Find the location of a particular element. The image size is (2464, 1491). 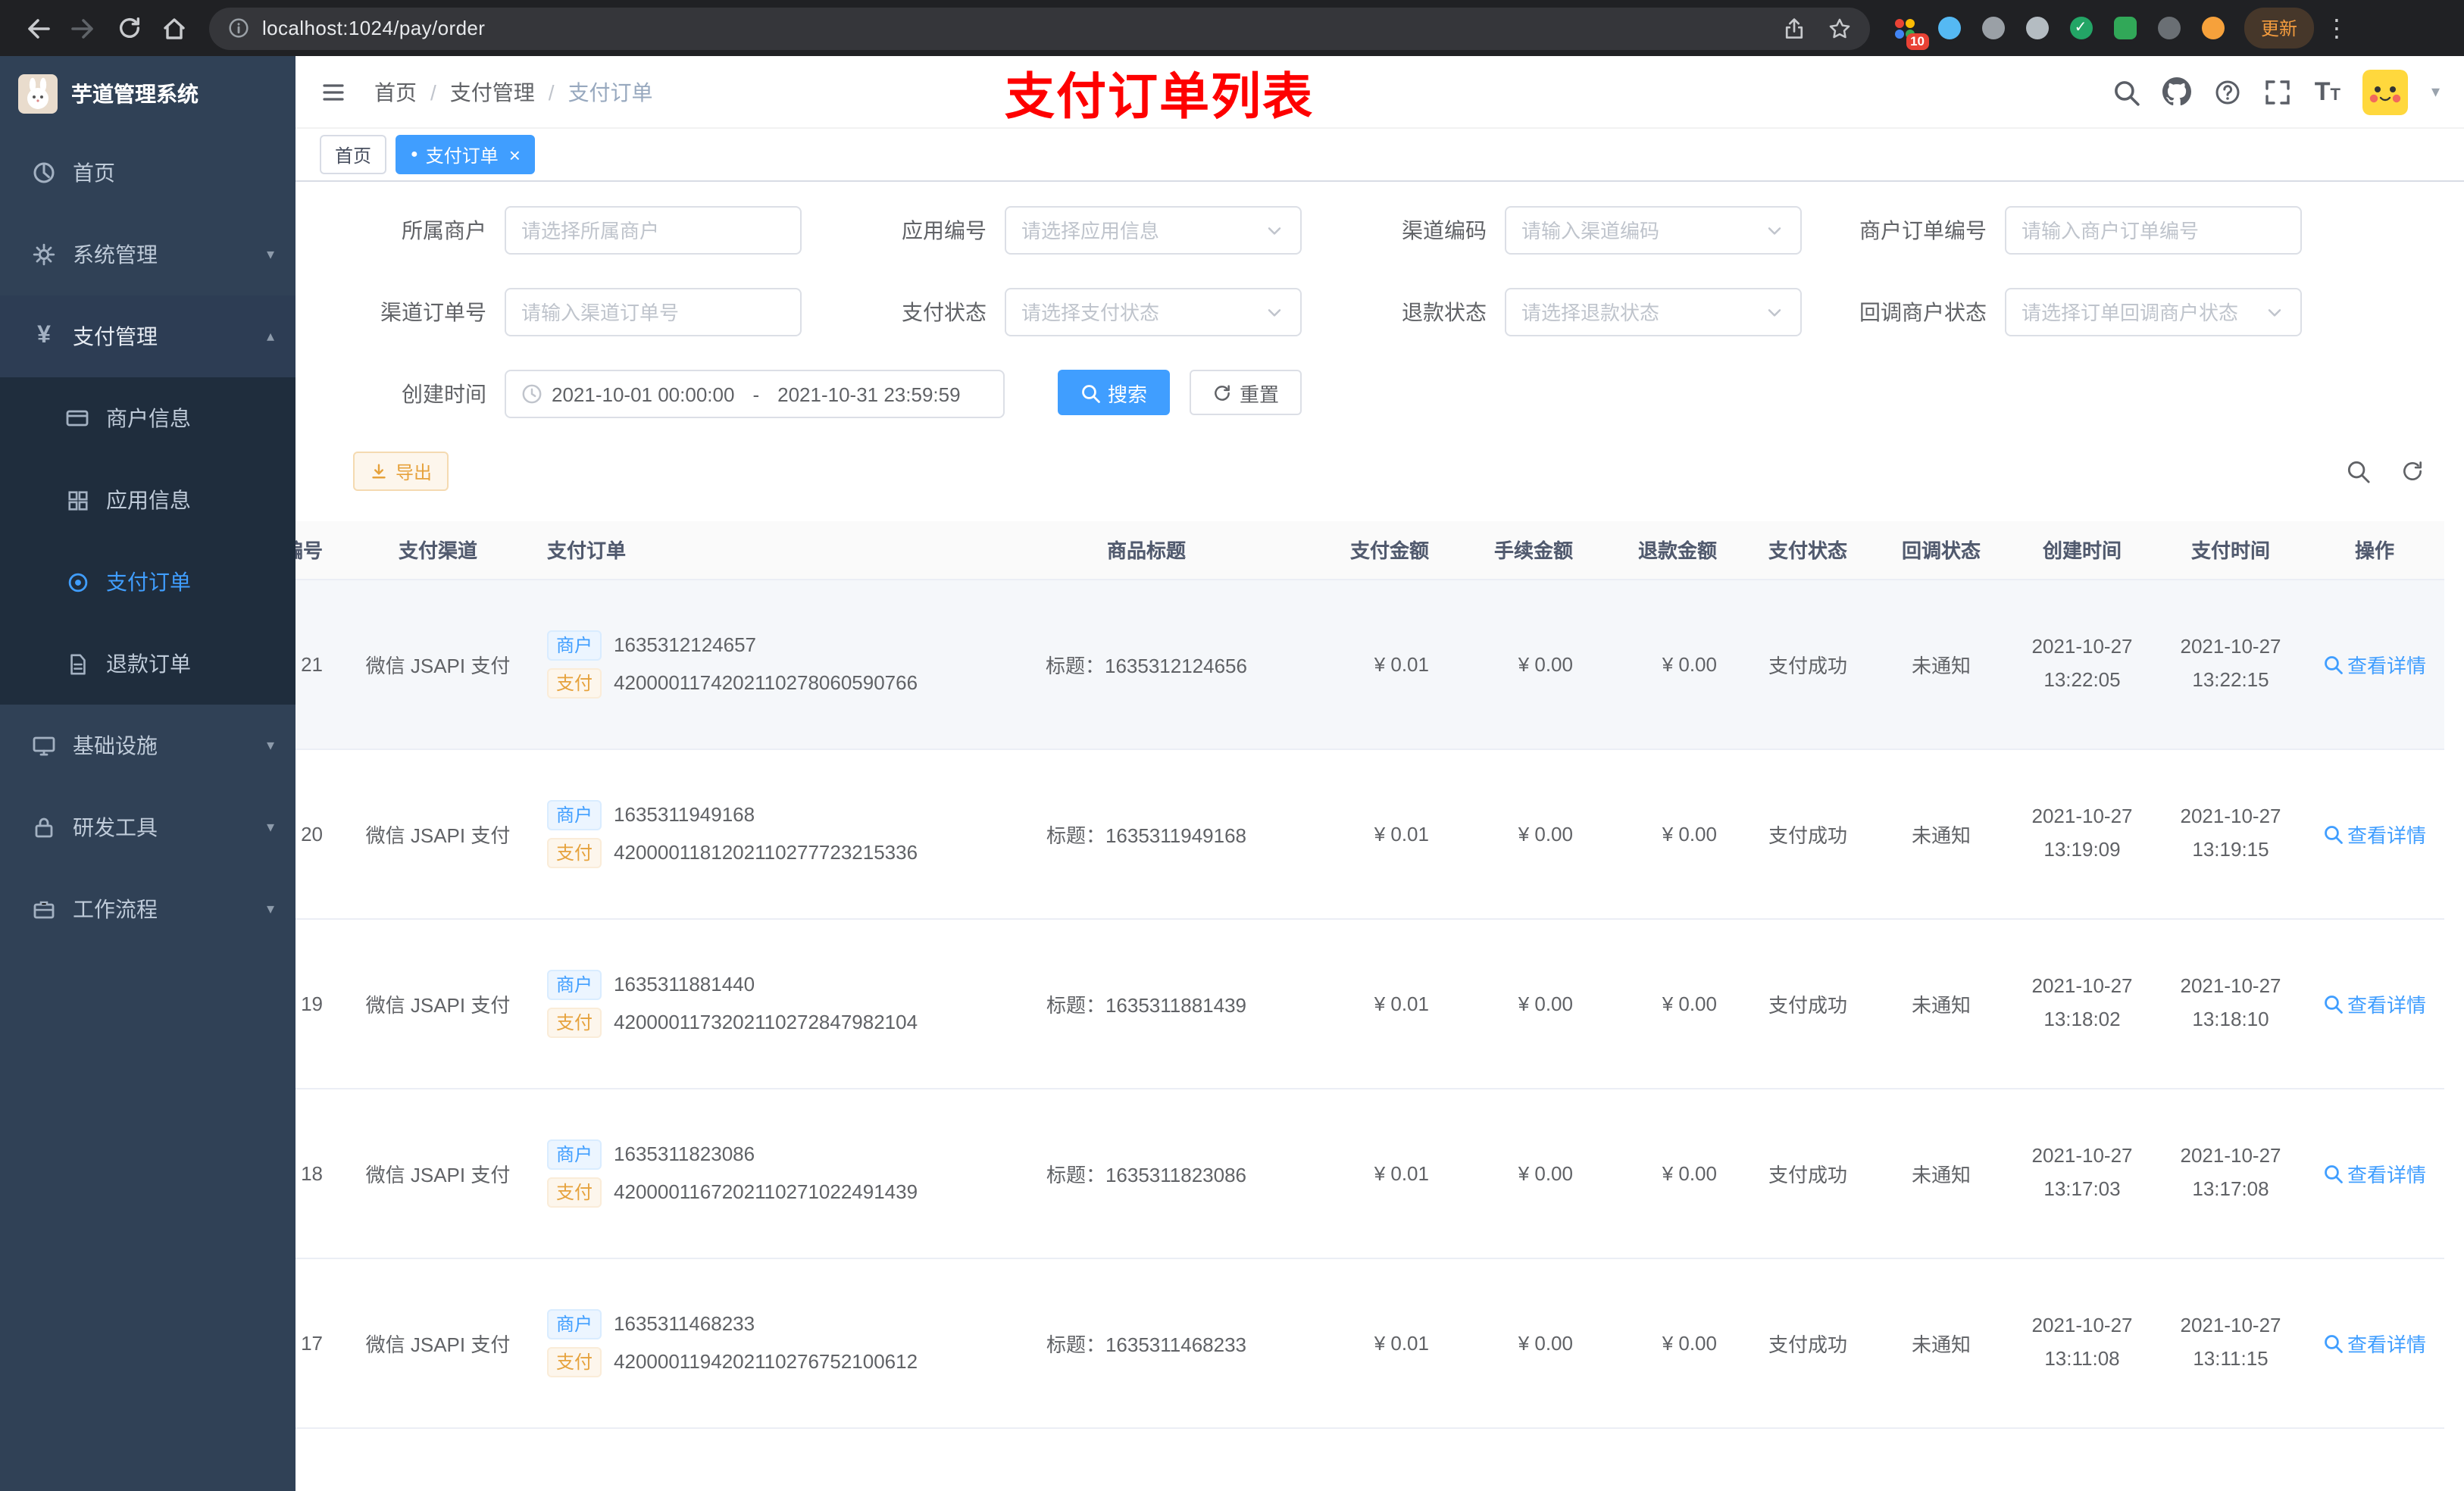

browser-toolbar: localhost:1024/pay/order 10 ✓ 更新 ⋮ is located at coordinates (1232, 28).